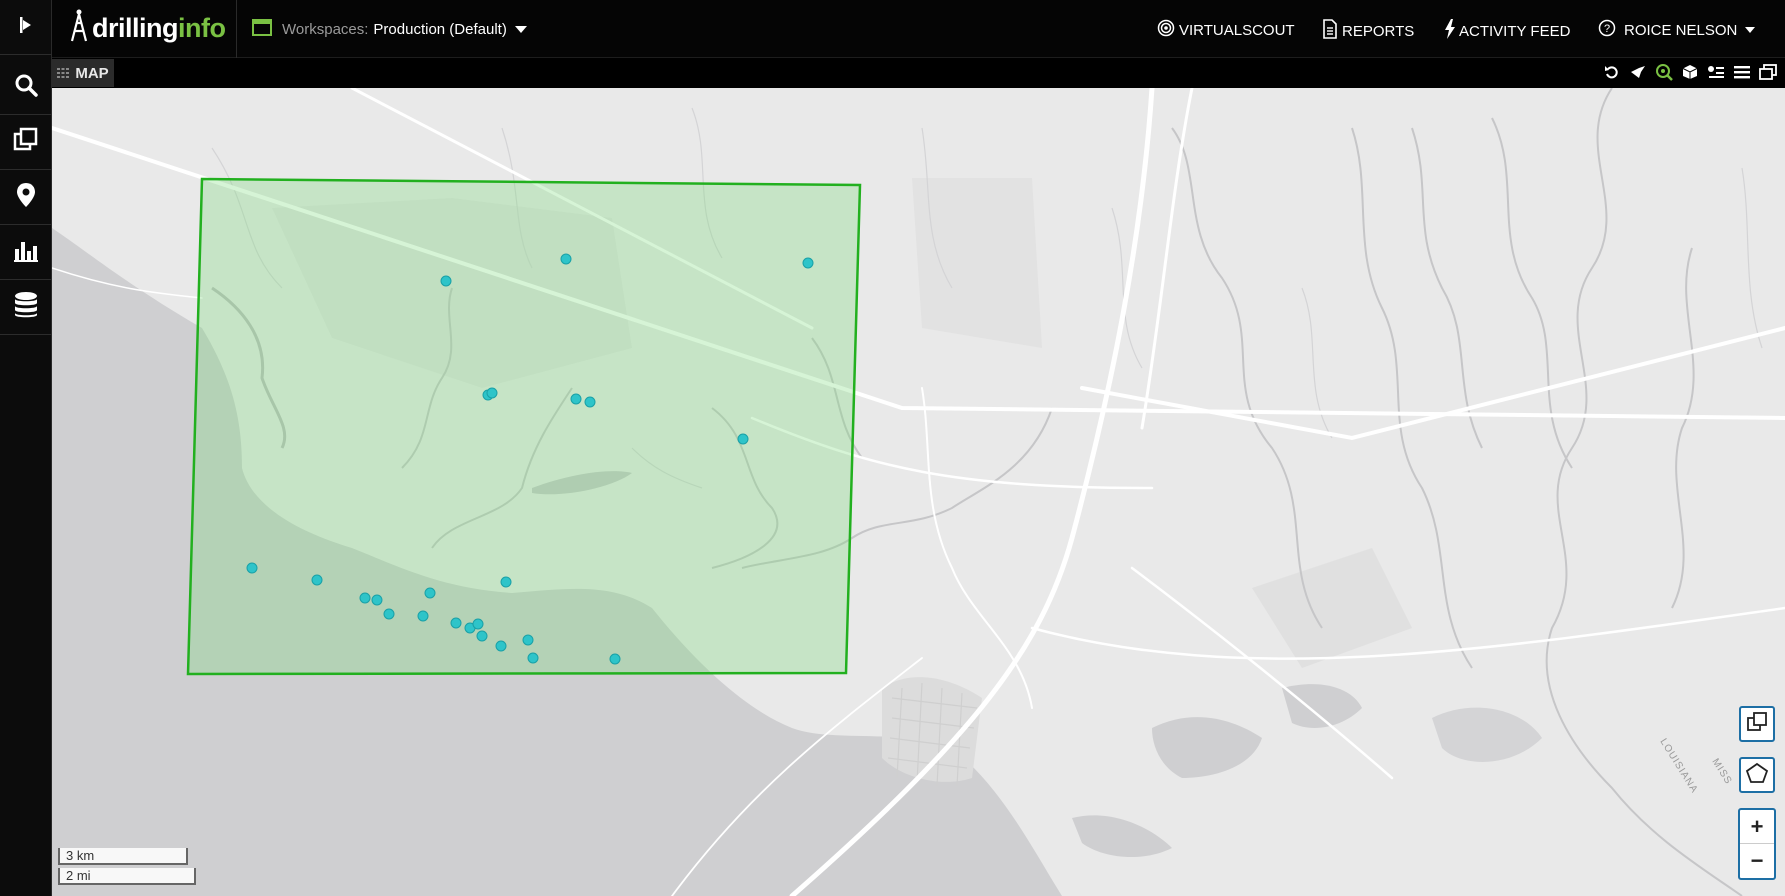 The height and width of the screenshot is (896, 1785). I want to click on bar-chart-icon, so click(26, 252).